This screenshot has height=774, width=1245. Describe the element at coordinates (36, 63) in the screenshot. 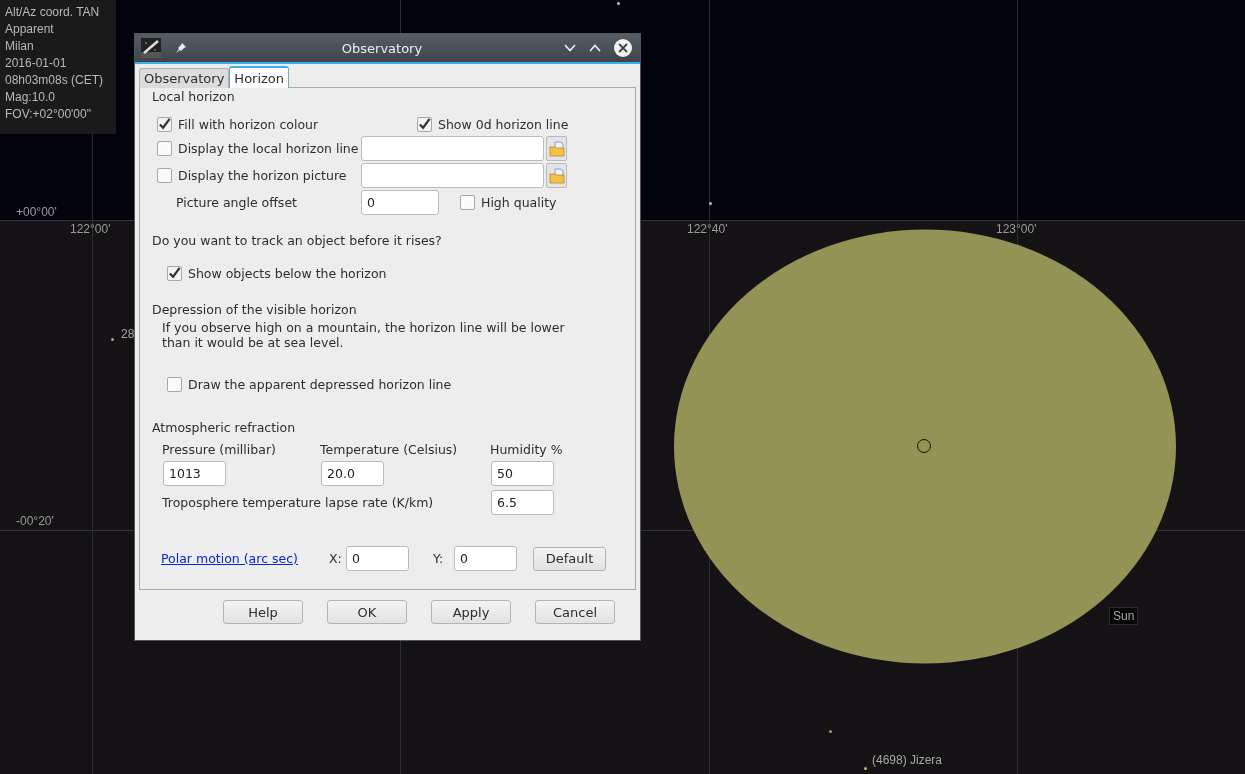

I see `info-line: 2016-01-01` at that location.